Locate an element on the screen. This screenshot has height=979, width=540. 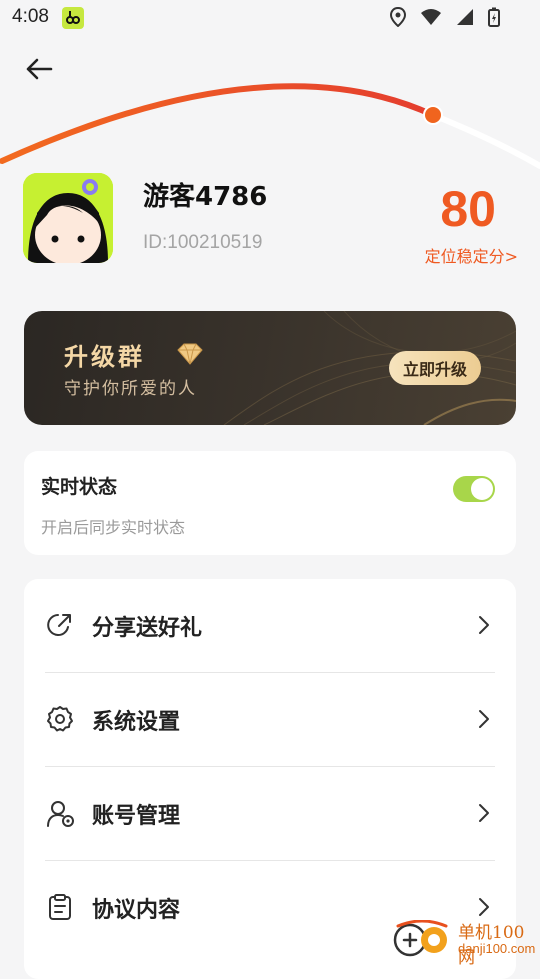
user-id: ID:100210519 is located at coordinates (203, 242).